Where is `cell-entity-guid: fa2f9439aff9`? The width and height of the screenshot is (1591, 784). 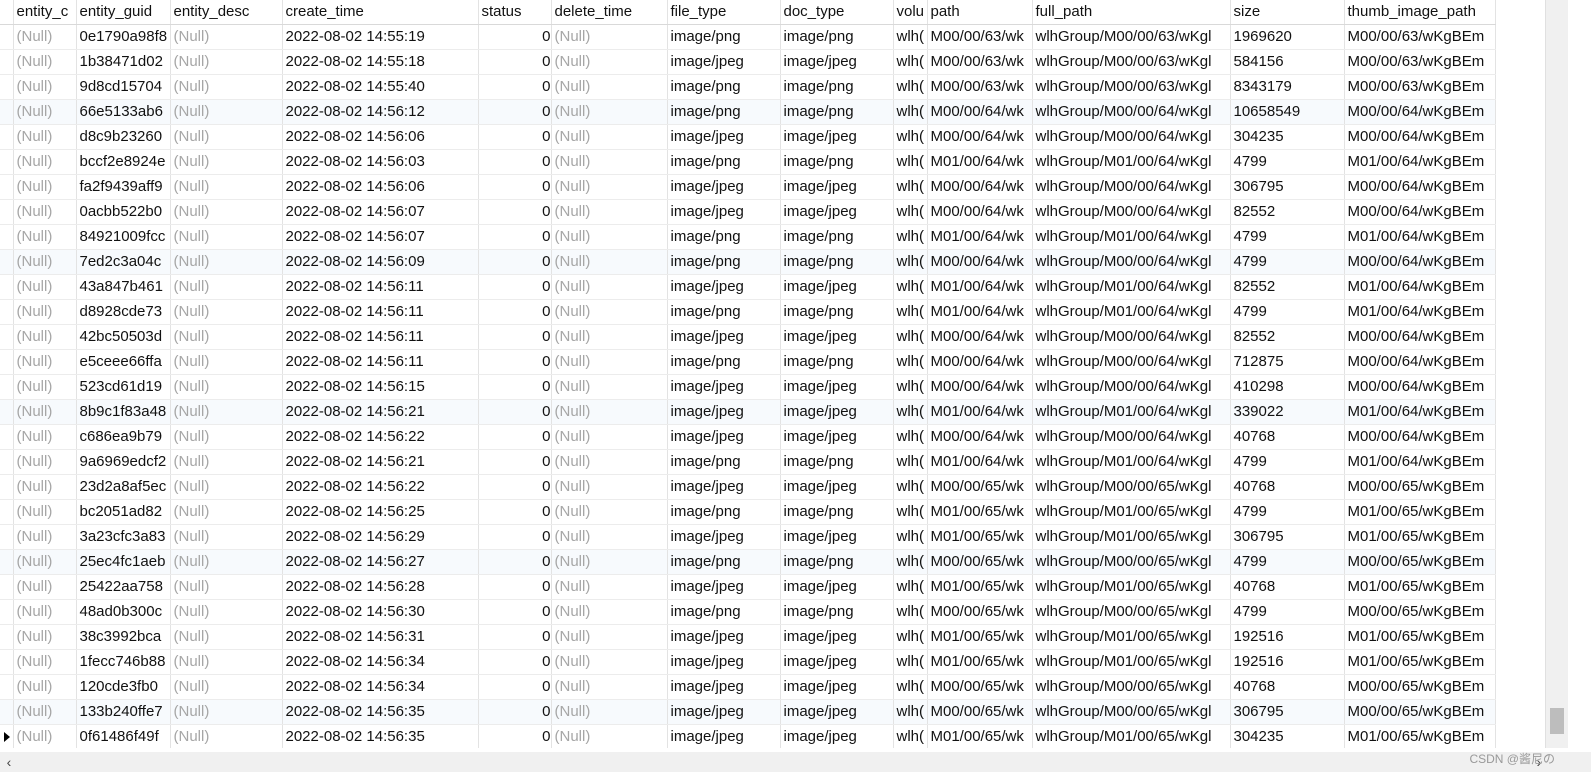 cell-entity-guid: fa2f9439aff9 is located at coordinates (123, 187).